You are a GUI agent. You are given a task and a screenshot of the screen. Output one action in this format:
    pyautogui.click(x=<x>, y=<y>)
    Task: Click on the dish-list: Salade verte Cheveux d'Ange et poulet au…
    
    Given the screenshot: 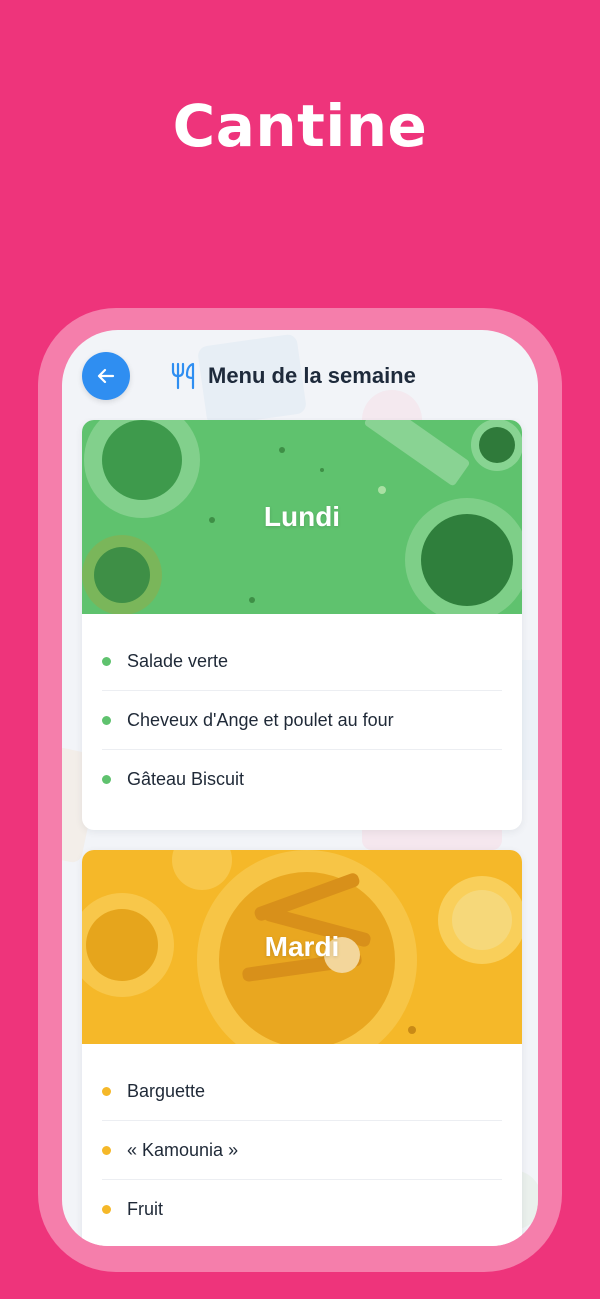 What is the action you would take?
    pyautogui.click(x=302, y=711)
    